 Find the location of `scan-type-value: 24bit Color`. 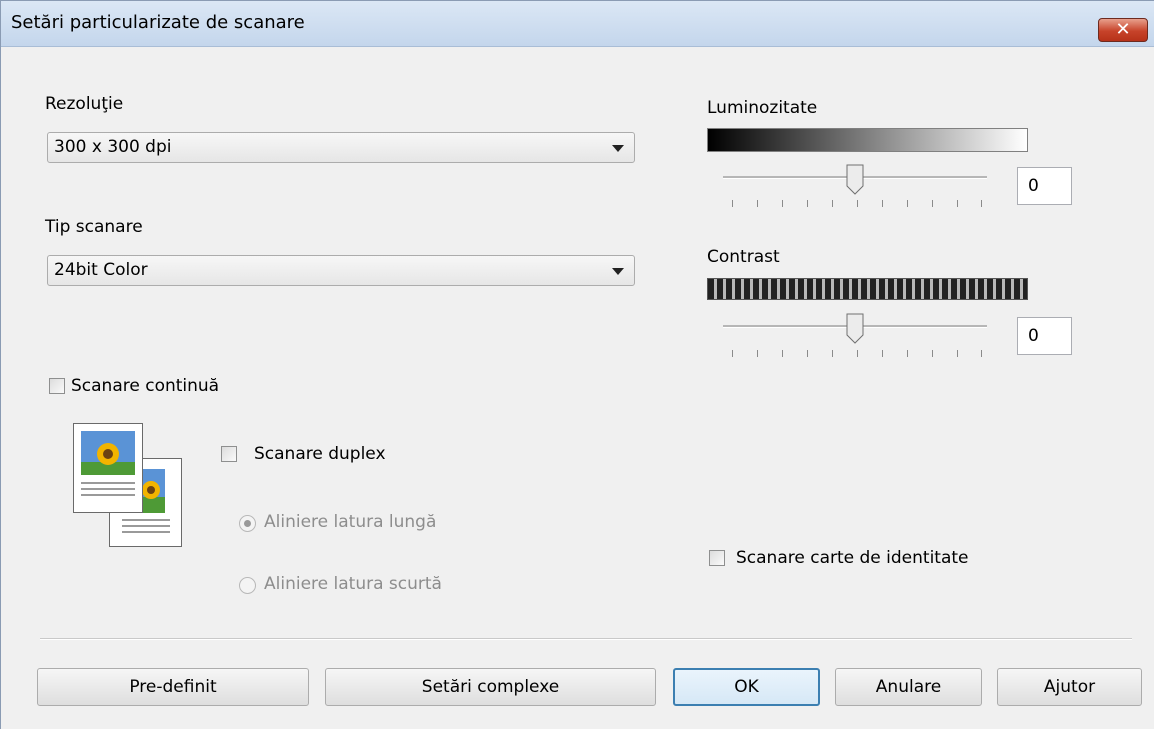

scan-type-value: 24bit Color is located at coordinates (101, 270).